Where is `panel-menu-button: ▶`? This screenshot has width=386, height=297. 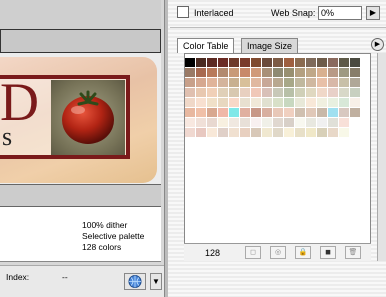 panel-menu-button: ▶ is located at coordinates (377, 44).